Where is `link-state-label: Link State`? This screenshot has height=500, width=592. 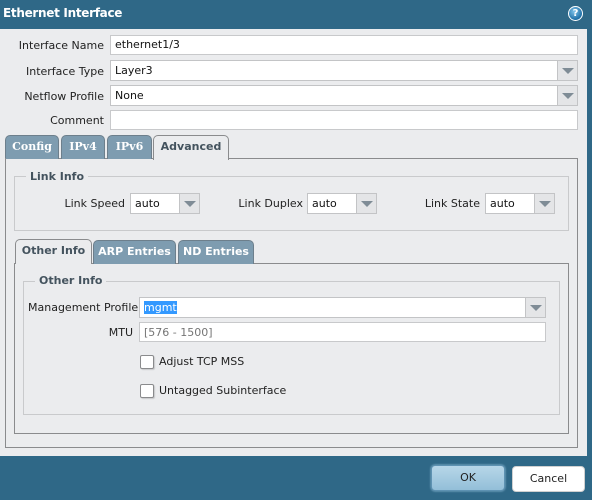
link-state-label: Link State is located at coordinates (452, 203).